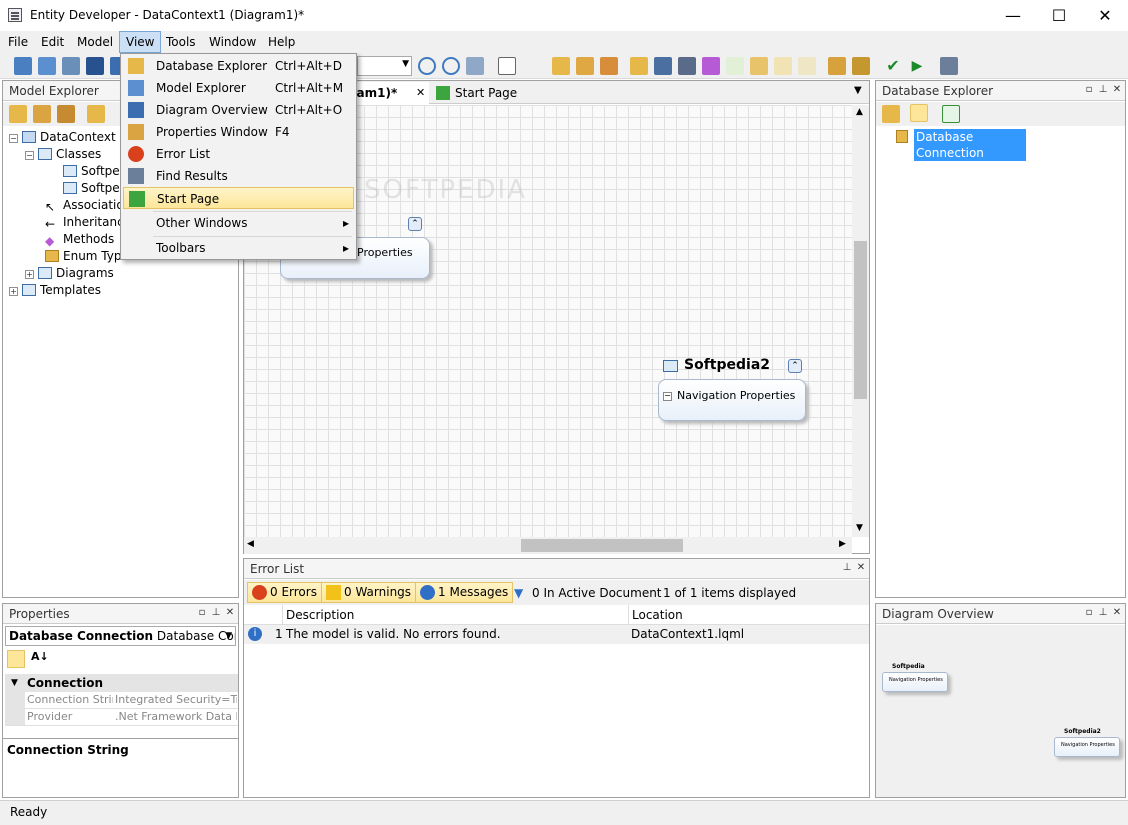  Describe the element at coordinates (451, 66) in the screenshot. I see `zoom-out-icon` at that location.